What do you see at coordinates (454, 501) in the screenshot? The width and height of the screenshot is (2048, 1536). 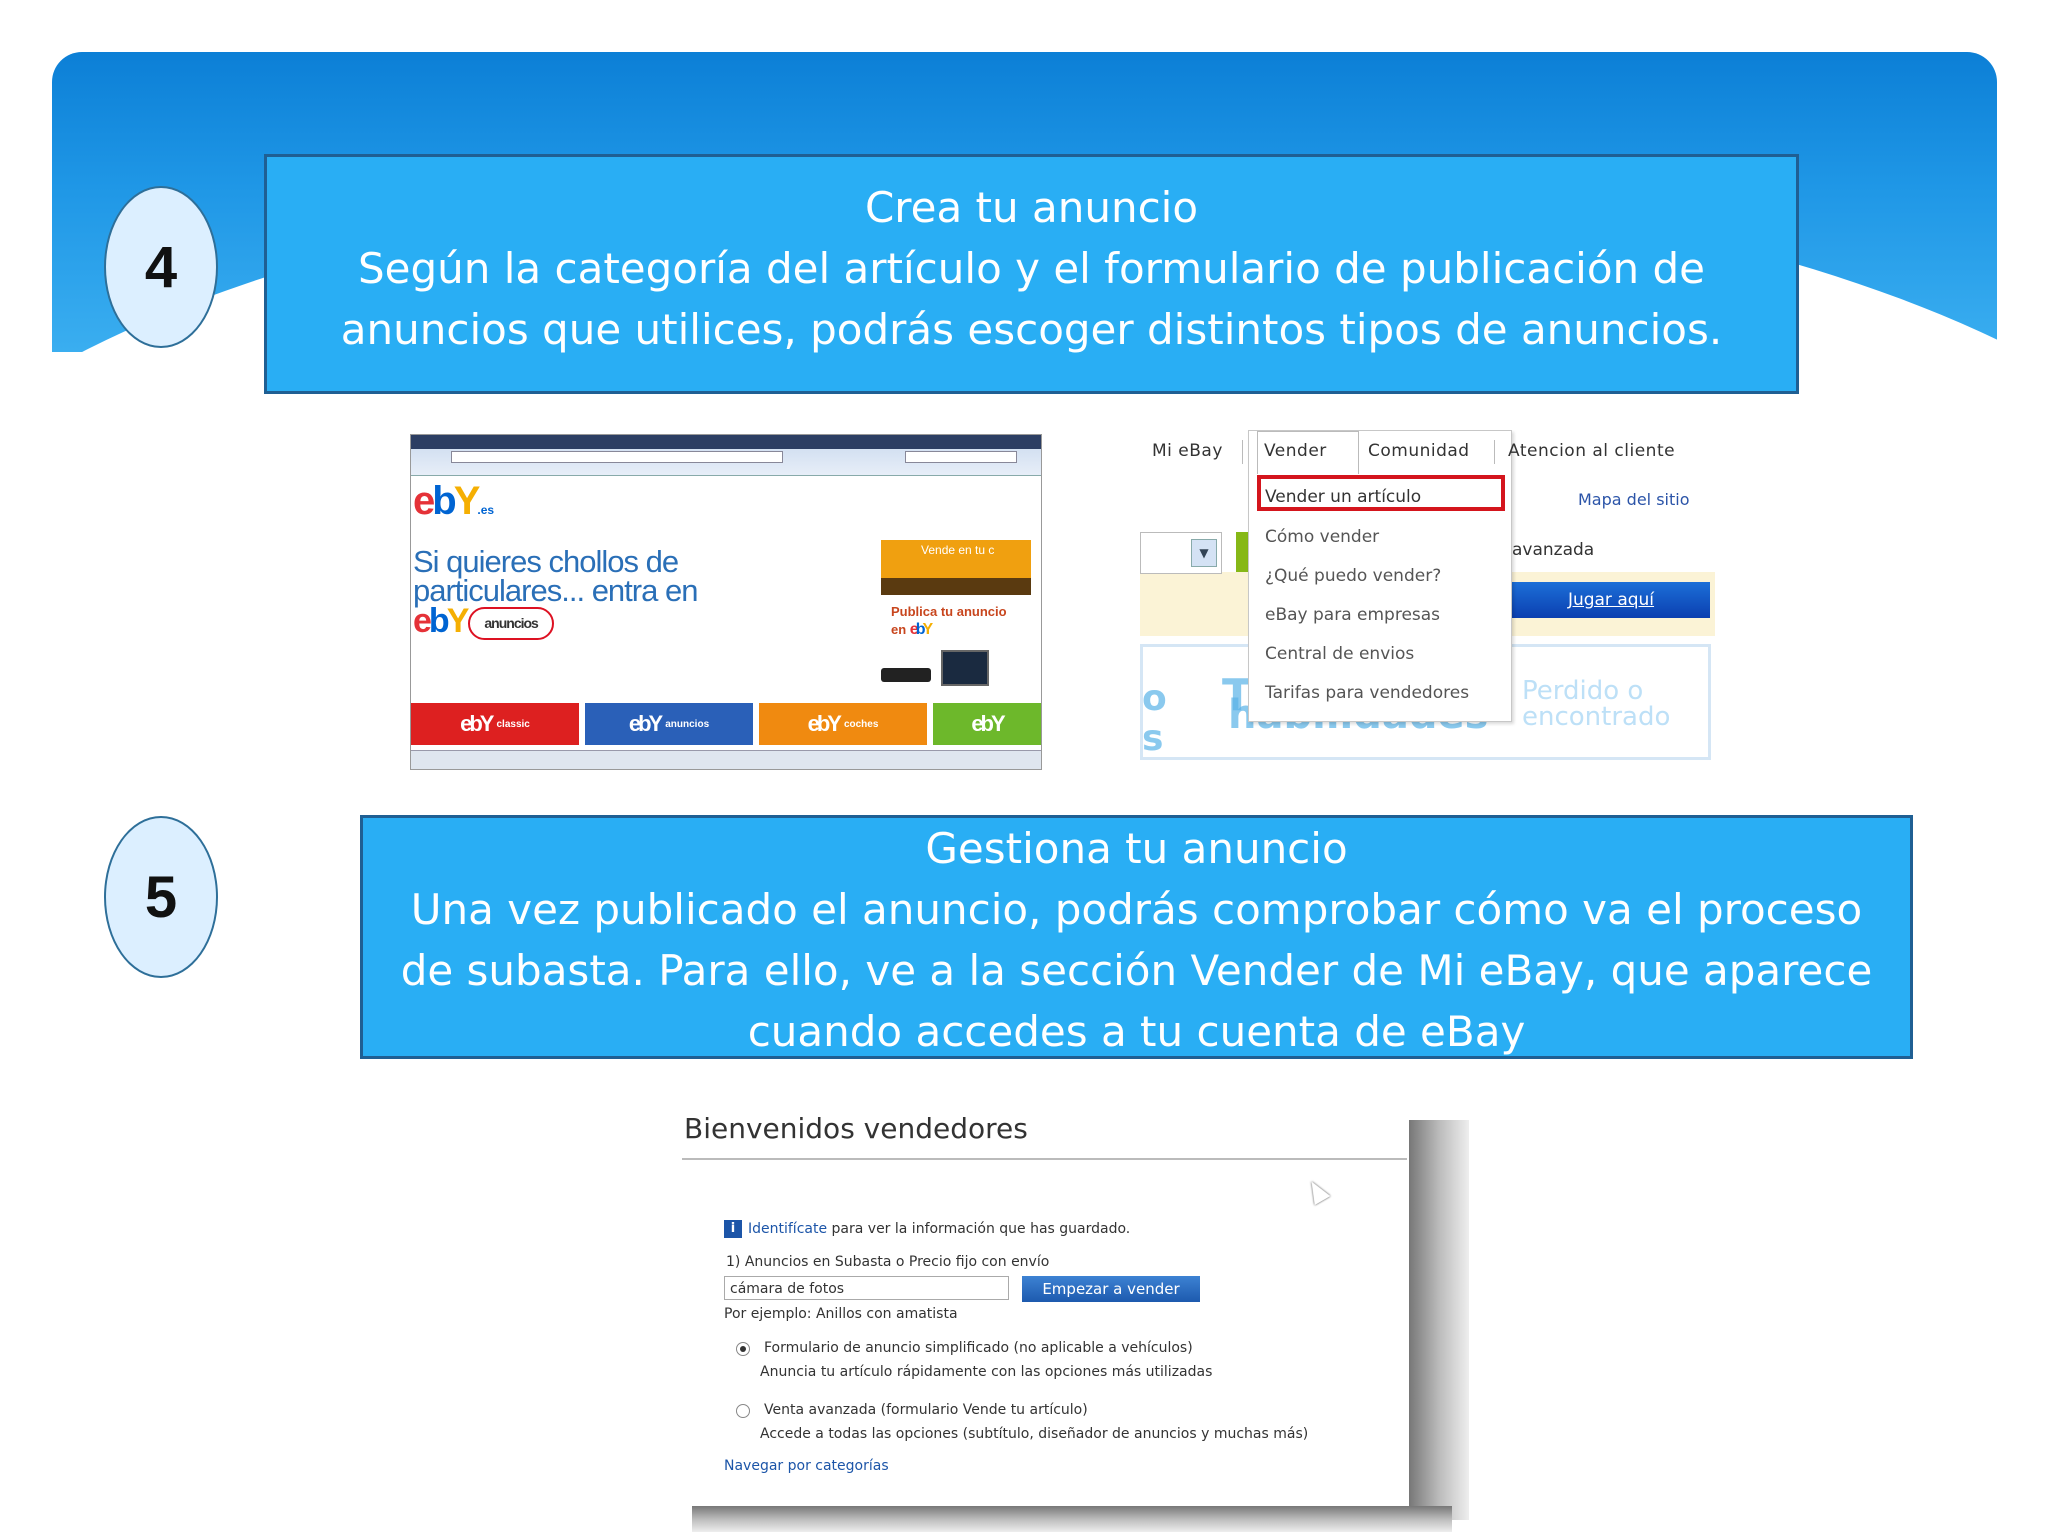 I see `ebay-logo: ebY.es` at bounding box center [454, 501].